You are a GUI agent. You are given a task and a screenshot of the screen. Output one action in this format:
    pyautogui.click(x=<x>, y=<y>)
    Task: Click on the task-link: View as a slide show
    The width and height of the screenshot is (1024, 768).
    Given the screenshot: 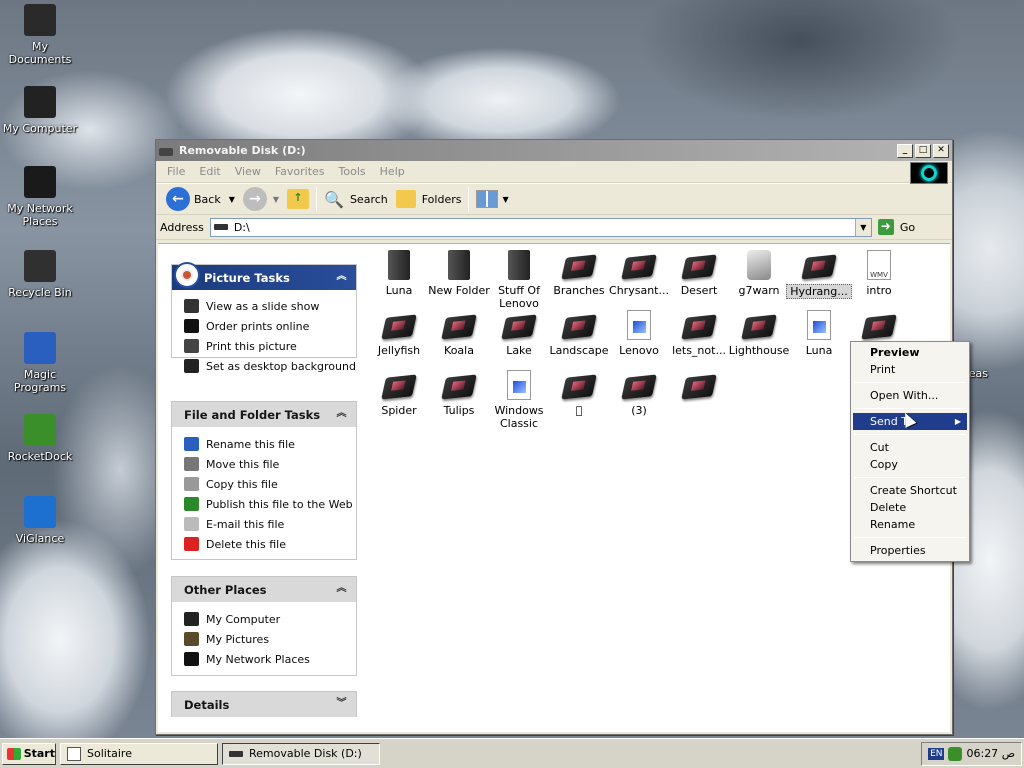 What is the action you would take?
    pyautogui.click(x=270, y=306)
    